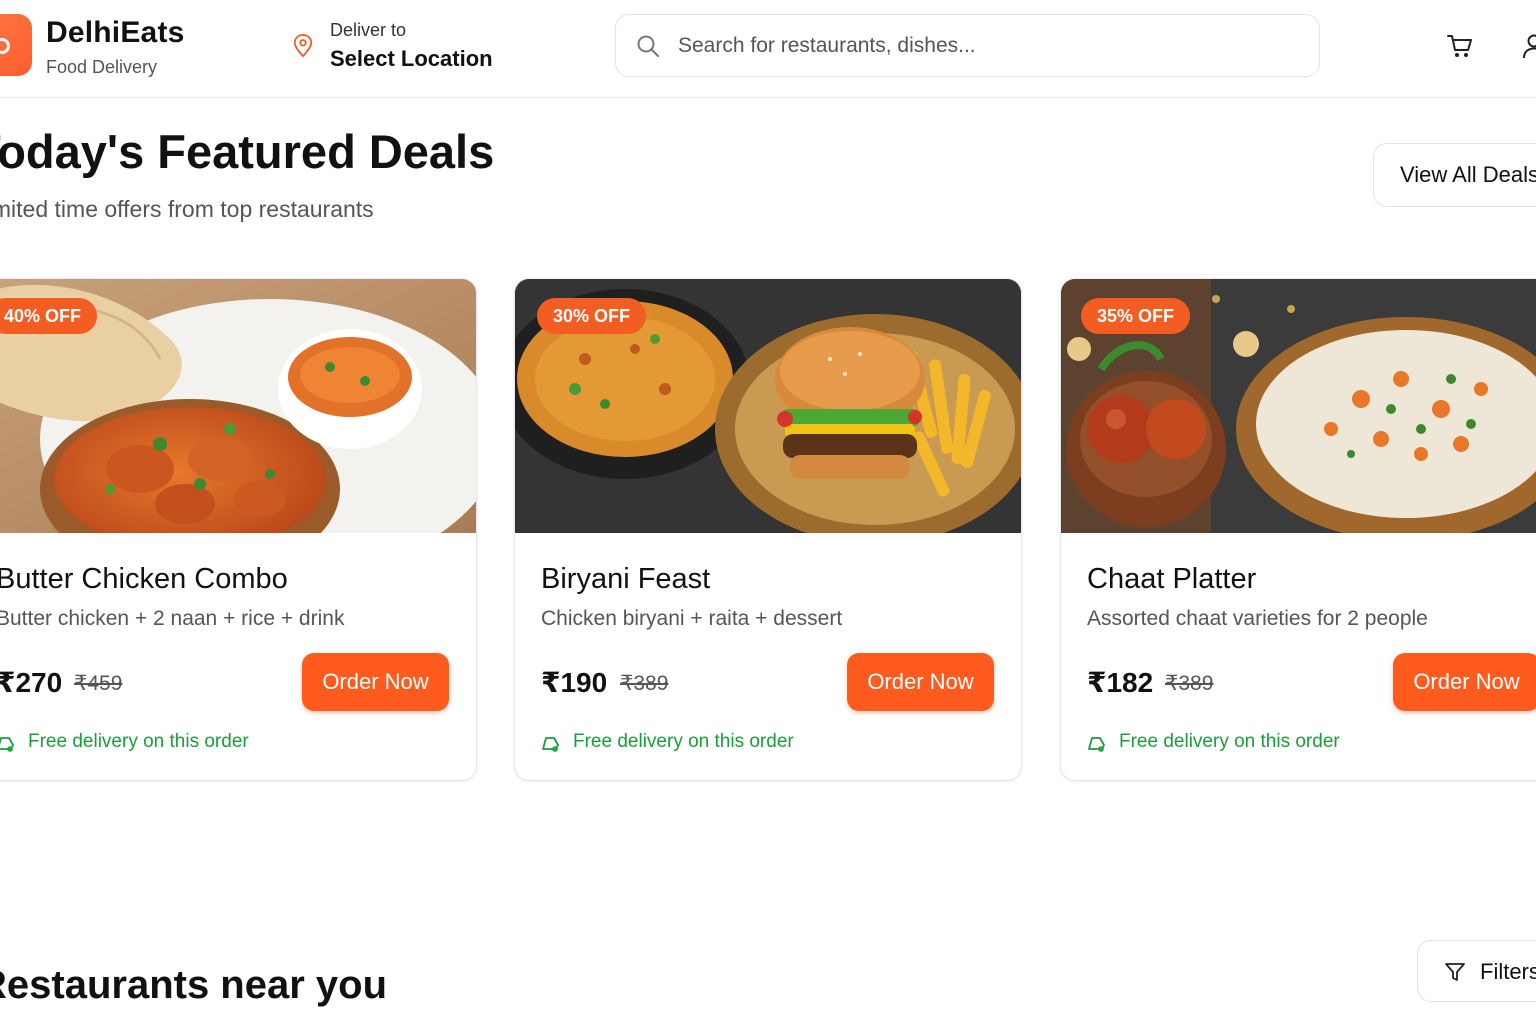 This screenshot has width=1536, height=1024. What do you see at coordinates (1172, 579) in the screenshot?
I see `deal-title: Chaat Platter` at bounding box center [1172, 579].